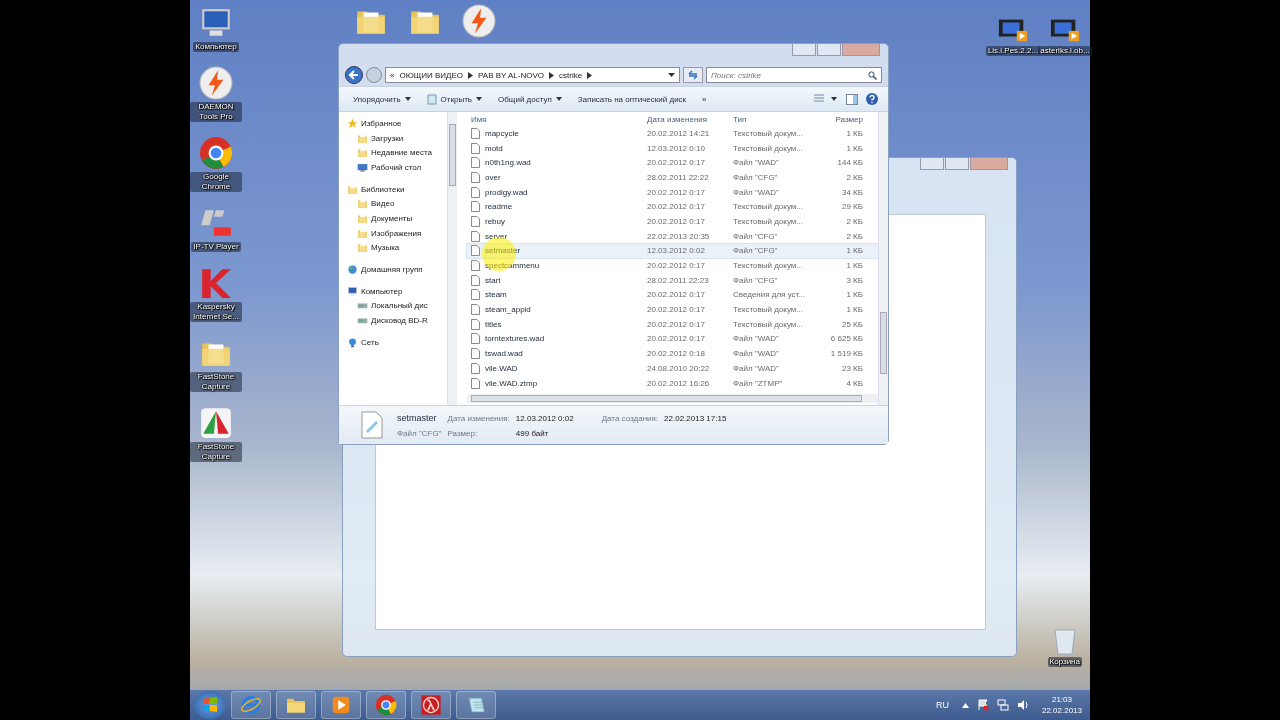 The width and height of the screenshot is (1280, 720). Describe the element at coordinates (530, 99) in the screenshot. I see `toolbar-button: Общий доступ` at that location.